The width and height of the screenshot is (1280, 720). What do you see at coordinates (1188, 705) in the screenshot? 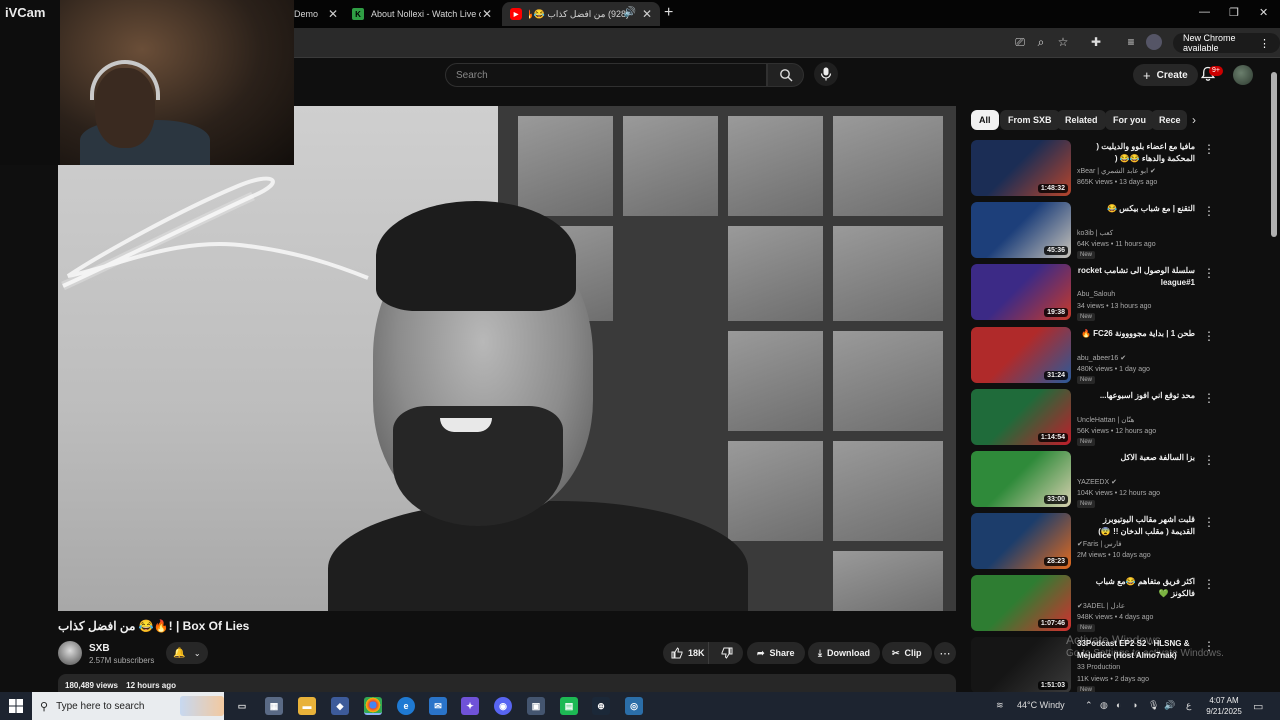
I see `input-language: ع` at bounding box center [1188, 705].